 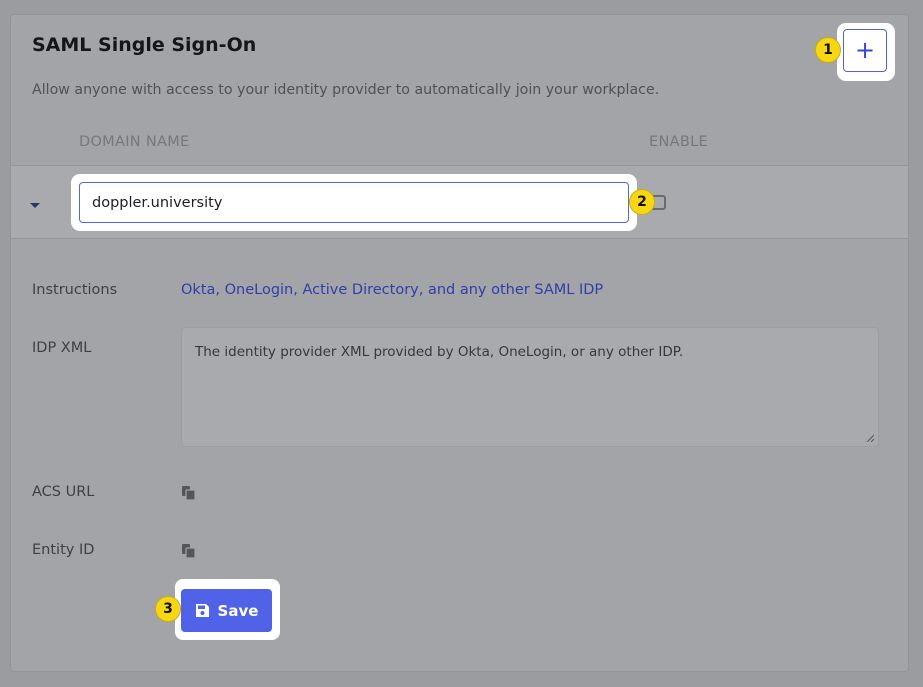 What do you see at coordinates (202, 610) in the screenshot?
I see `floppy-disk-icon` at bounding box center [202, 610].